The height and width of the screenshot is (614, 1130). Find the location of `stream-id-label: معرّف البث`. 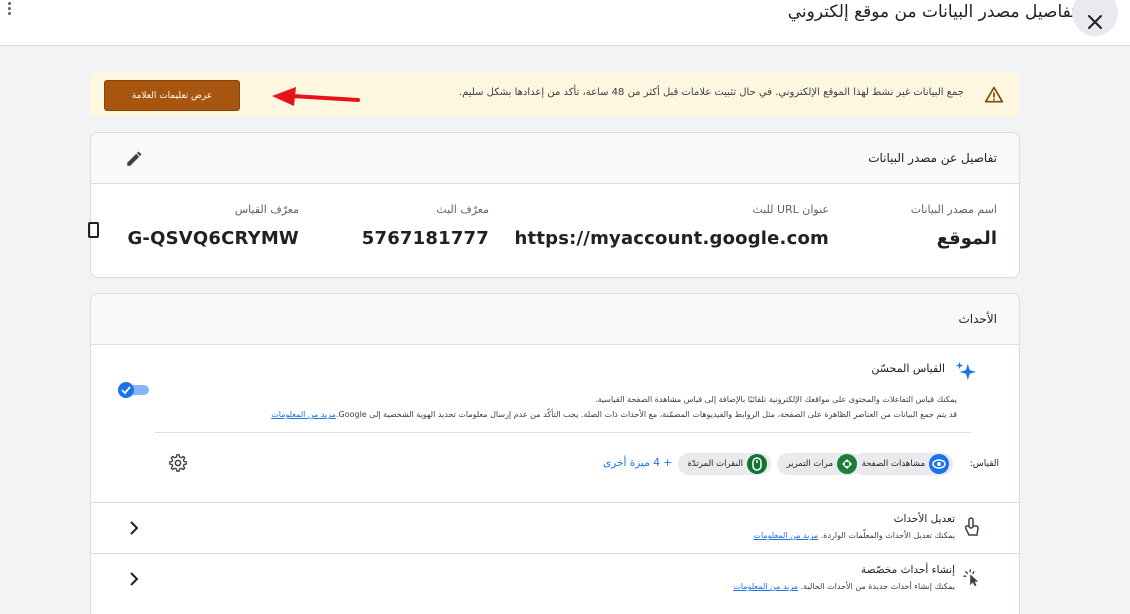

stream-id-label: معرّف البث is located at coordinates (462, 209).